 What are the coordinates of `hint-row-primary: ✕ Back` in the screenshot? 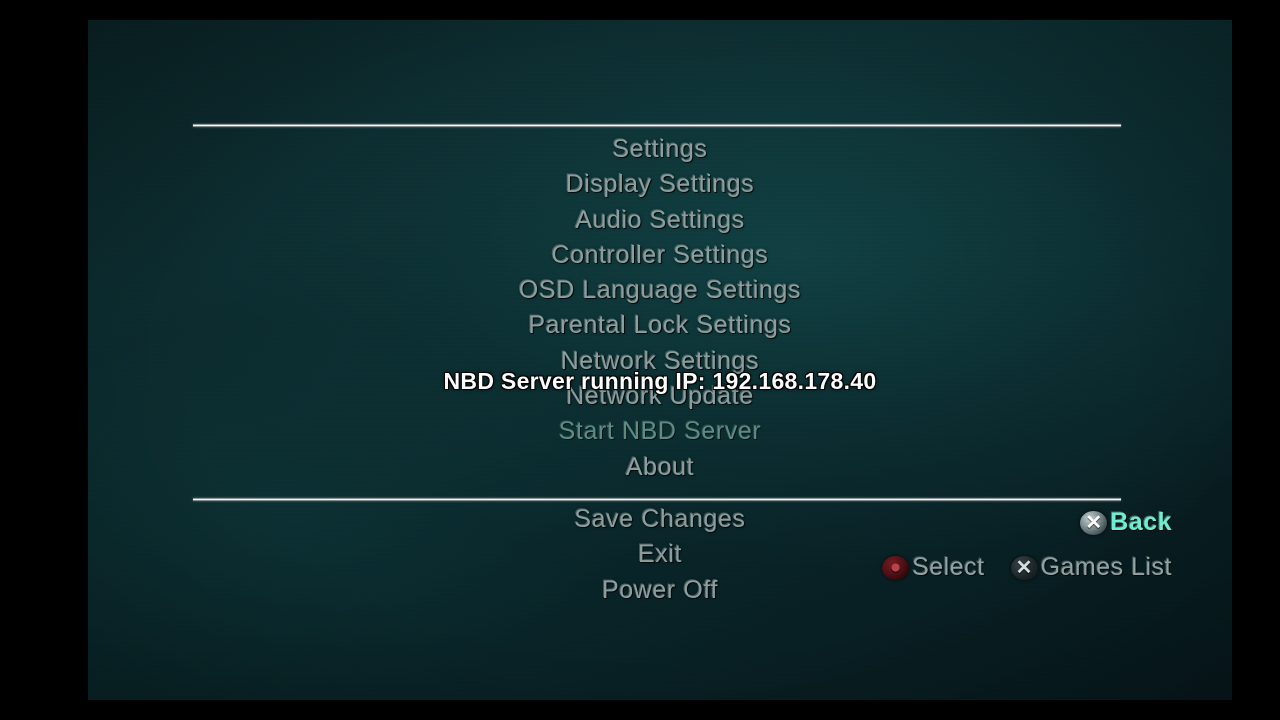 It's located at (1014, 522).